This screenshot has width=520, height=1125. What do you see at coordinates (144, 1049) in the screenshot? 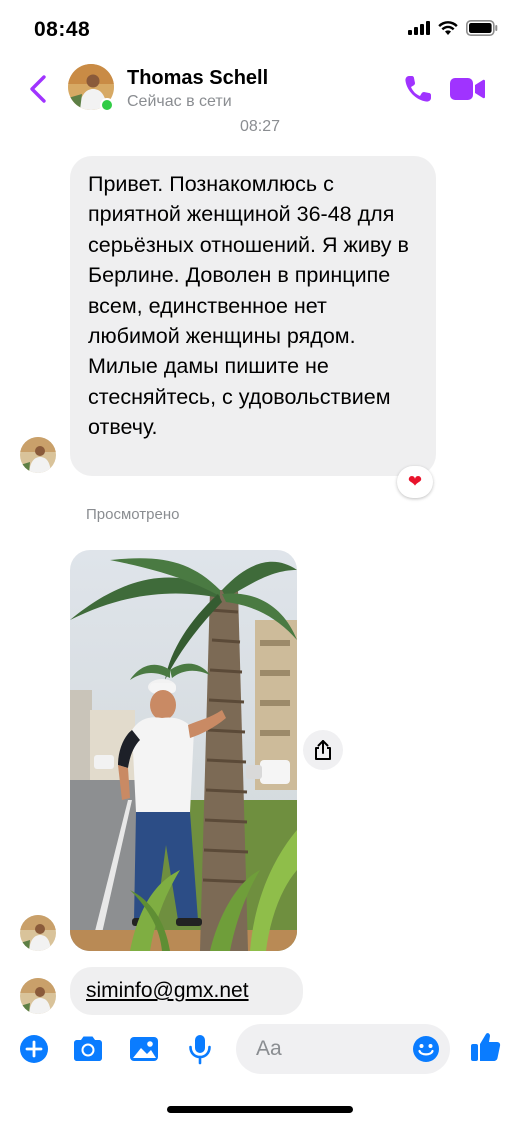
I see `gallery-icon` at bounding box center [144, 1049].